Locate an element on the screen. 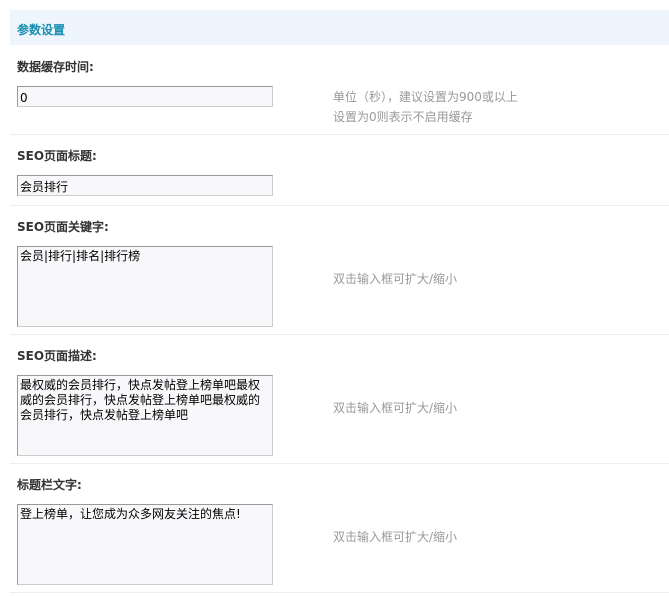 The image size is (669, 597). field-label: 标题栏文字: is located at coordinates (49, 485).